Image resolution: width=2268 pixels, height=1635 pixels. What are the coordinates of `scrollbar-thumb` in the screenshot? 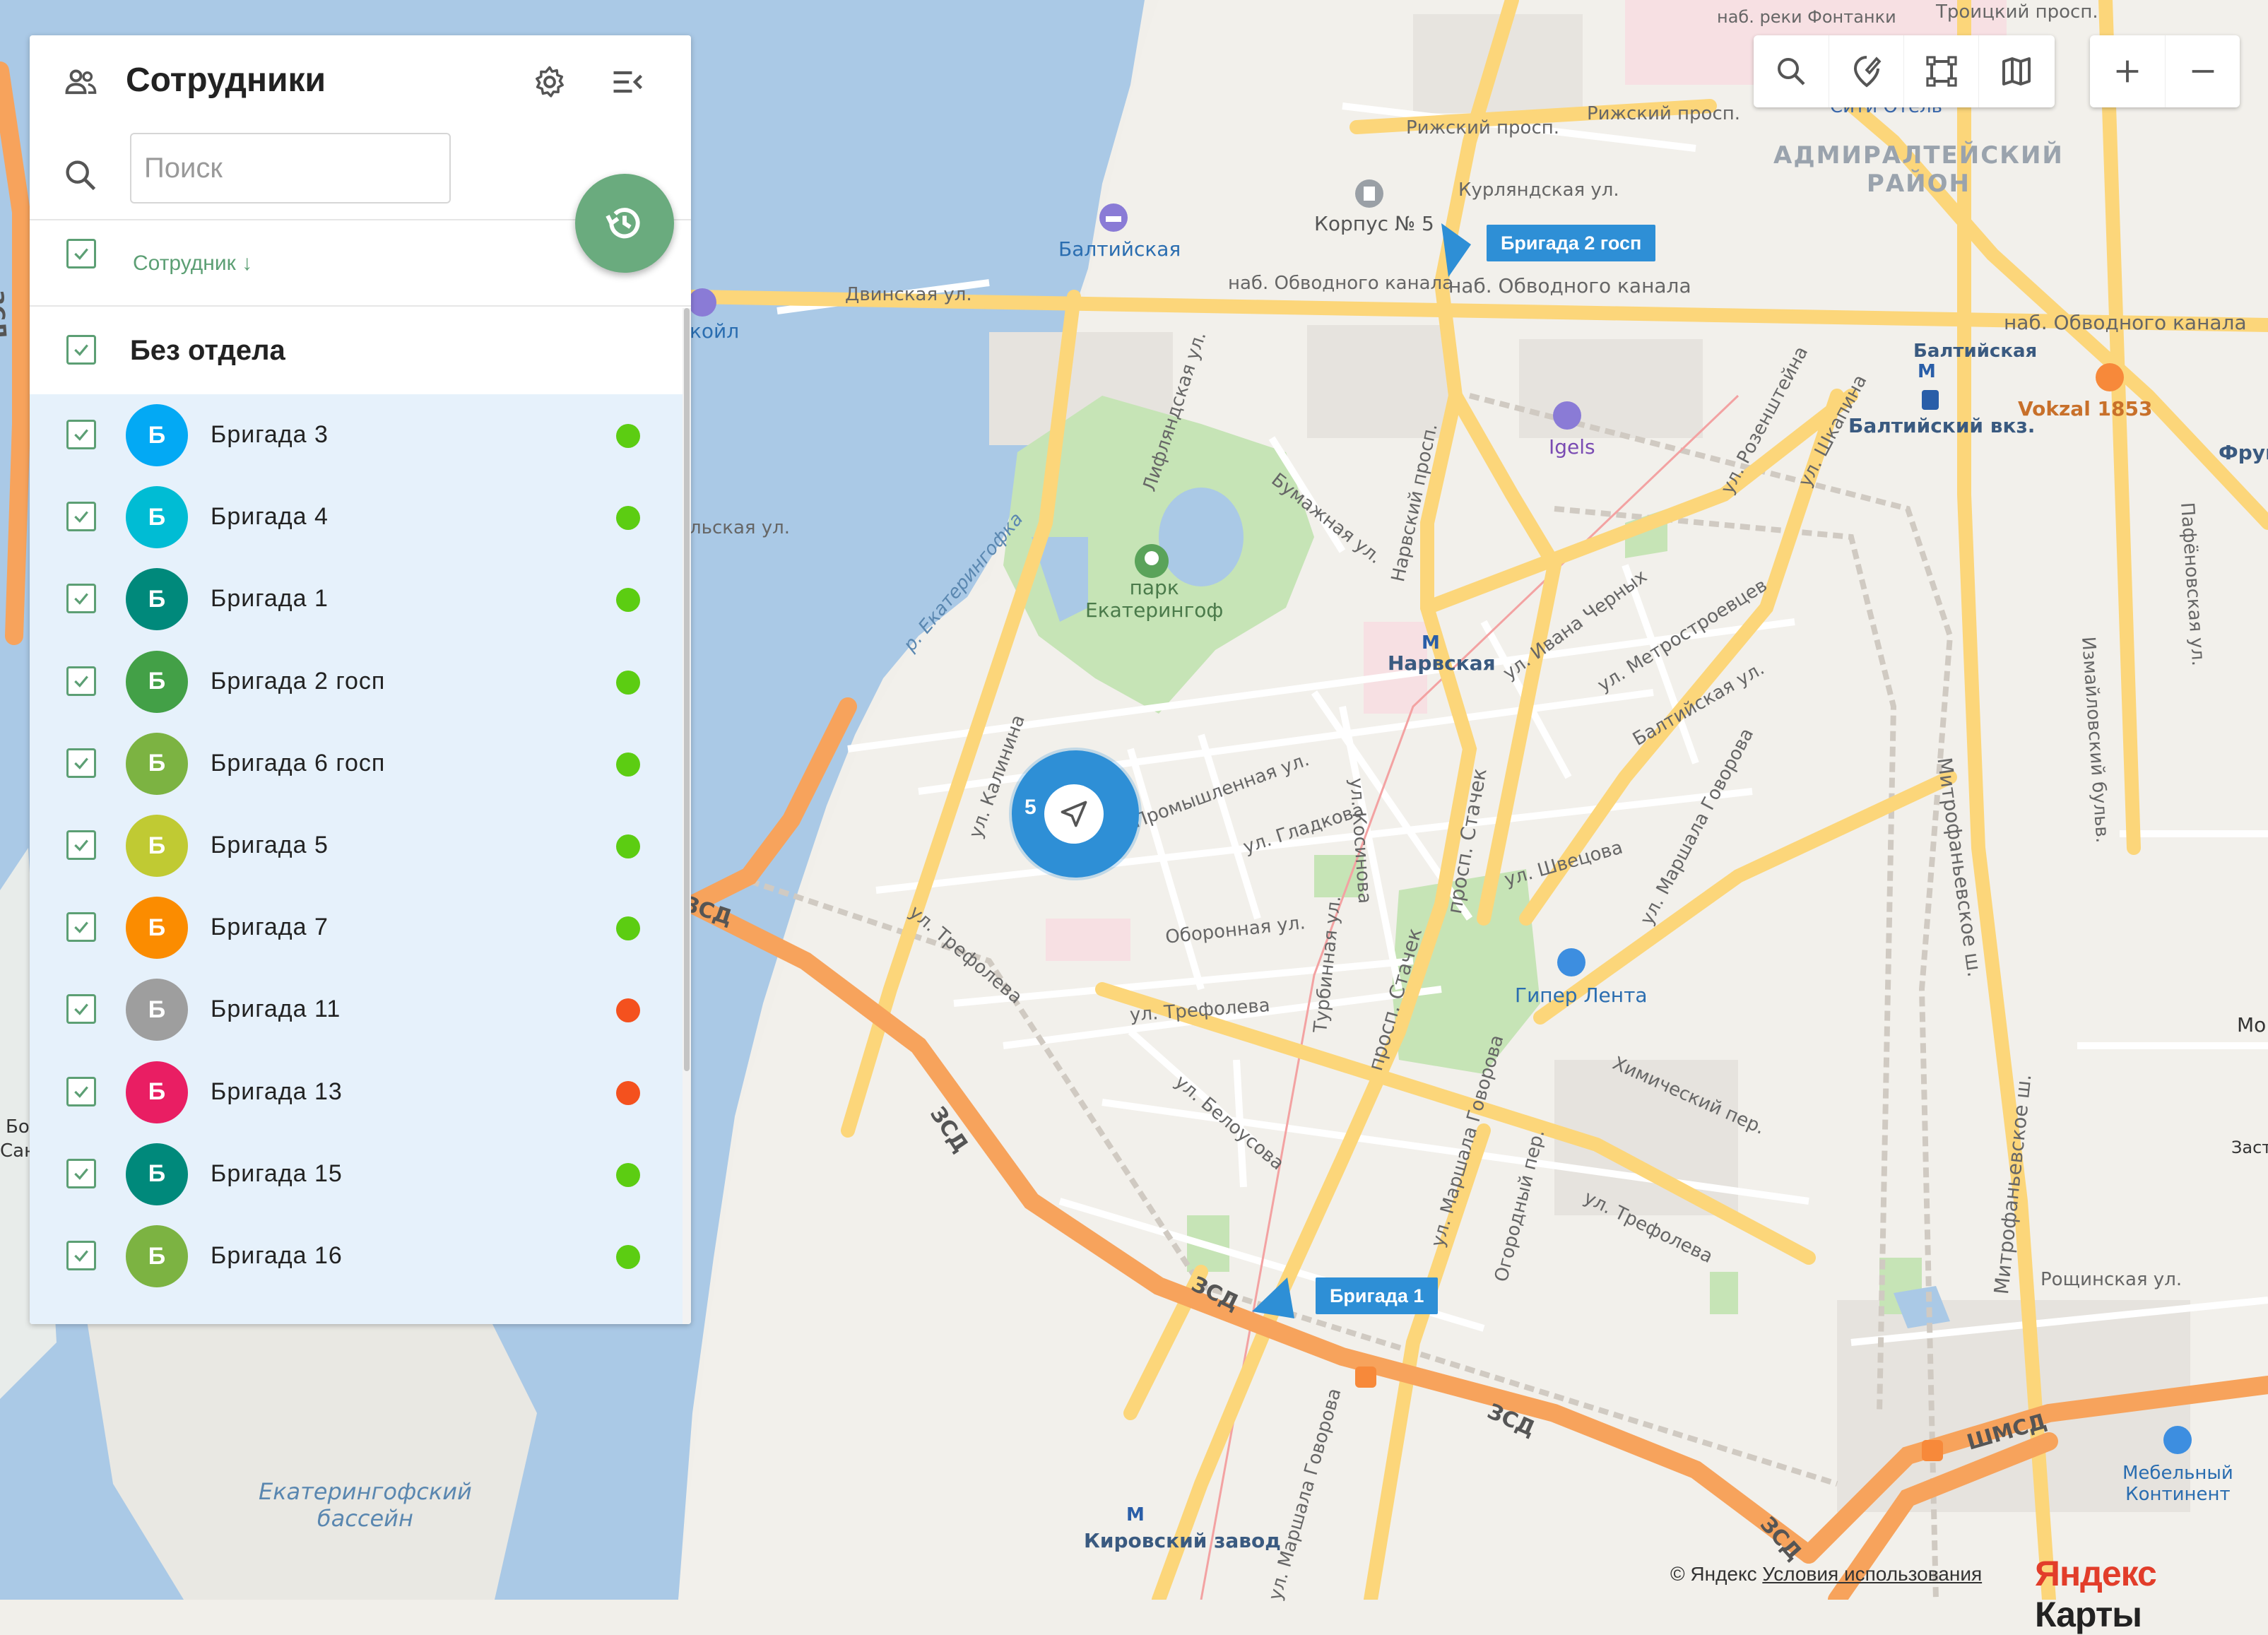 It's located at (687, 689).